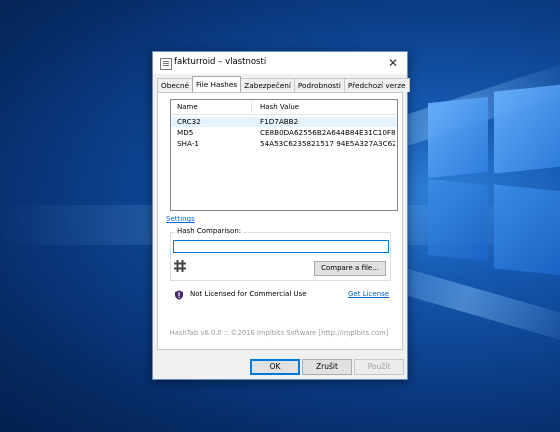 The width and height of the screenshot is (560, 432). I want to click on tab-general: Obecné, so click(175, 85).